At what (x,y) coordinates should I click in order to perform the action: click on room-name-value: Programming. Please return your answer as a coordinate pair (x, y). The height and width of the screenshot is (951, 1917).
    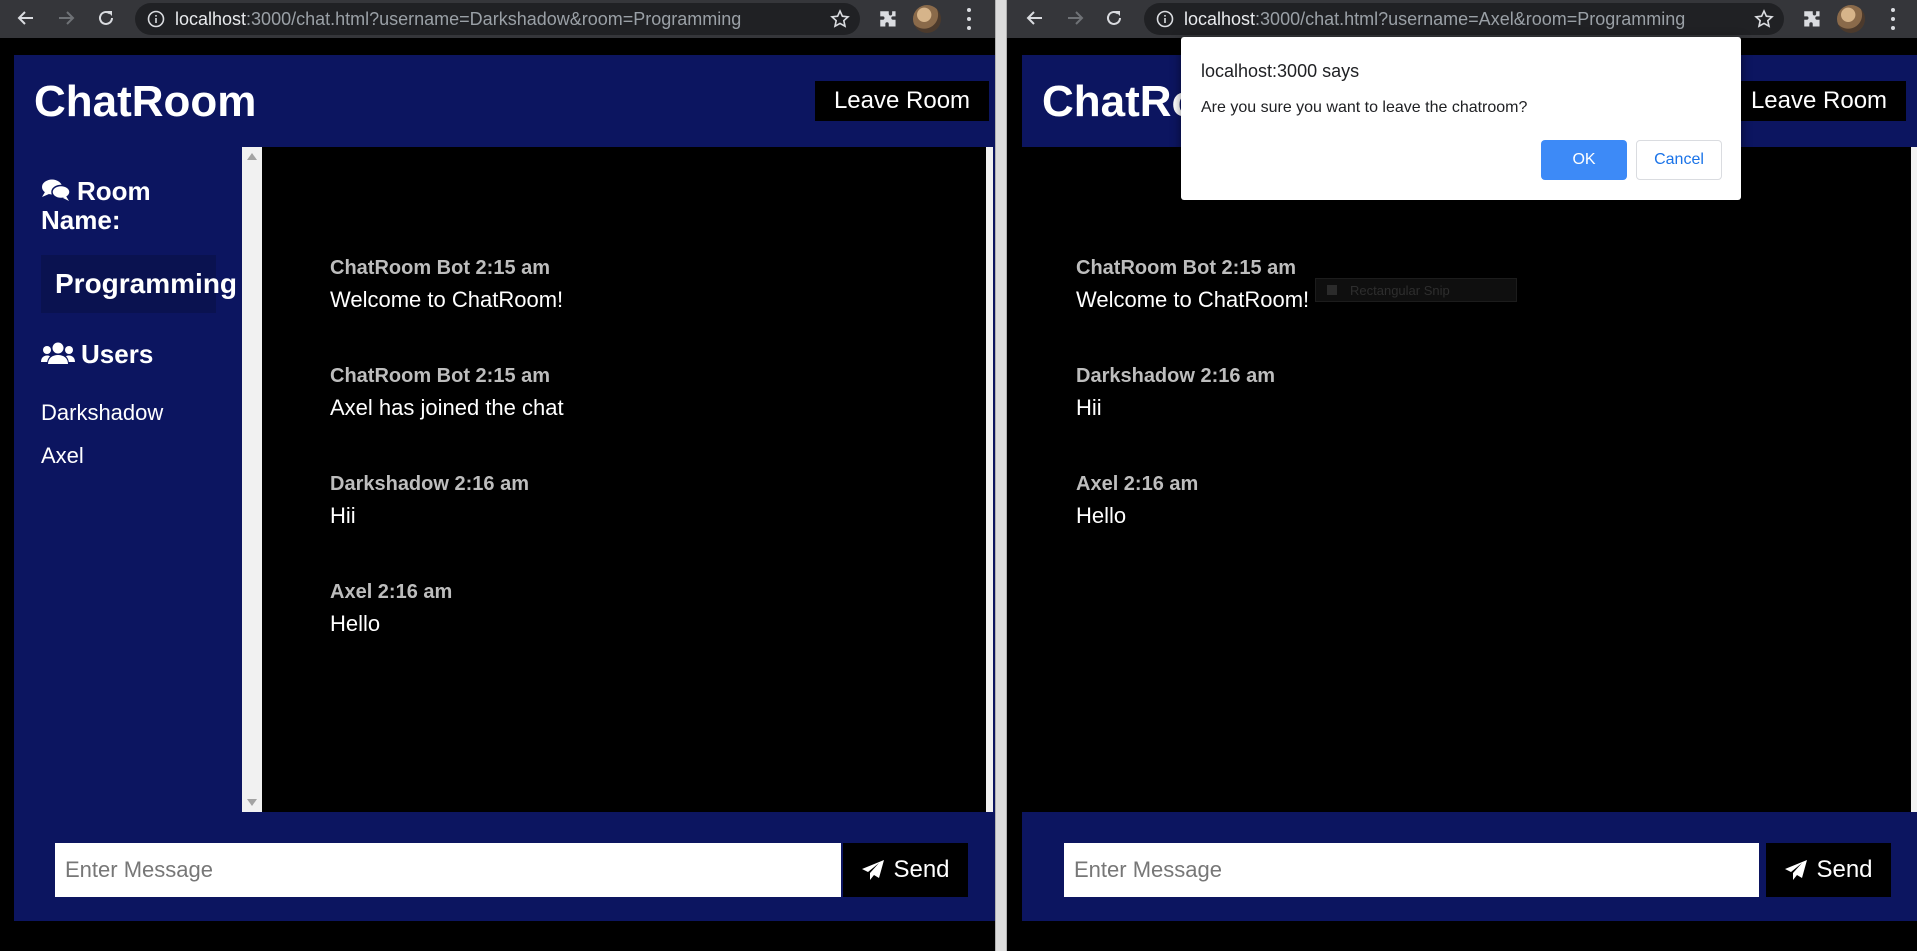
    Looking at the image, I should click on (139, 284).